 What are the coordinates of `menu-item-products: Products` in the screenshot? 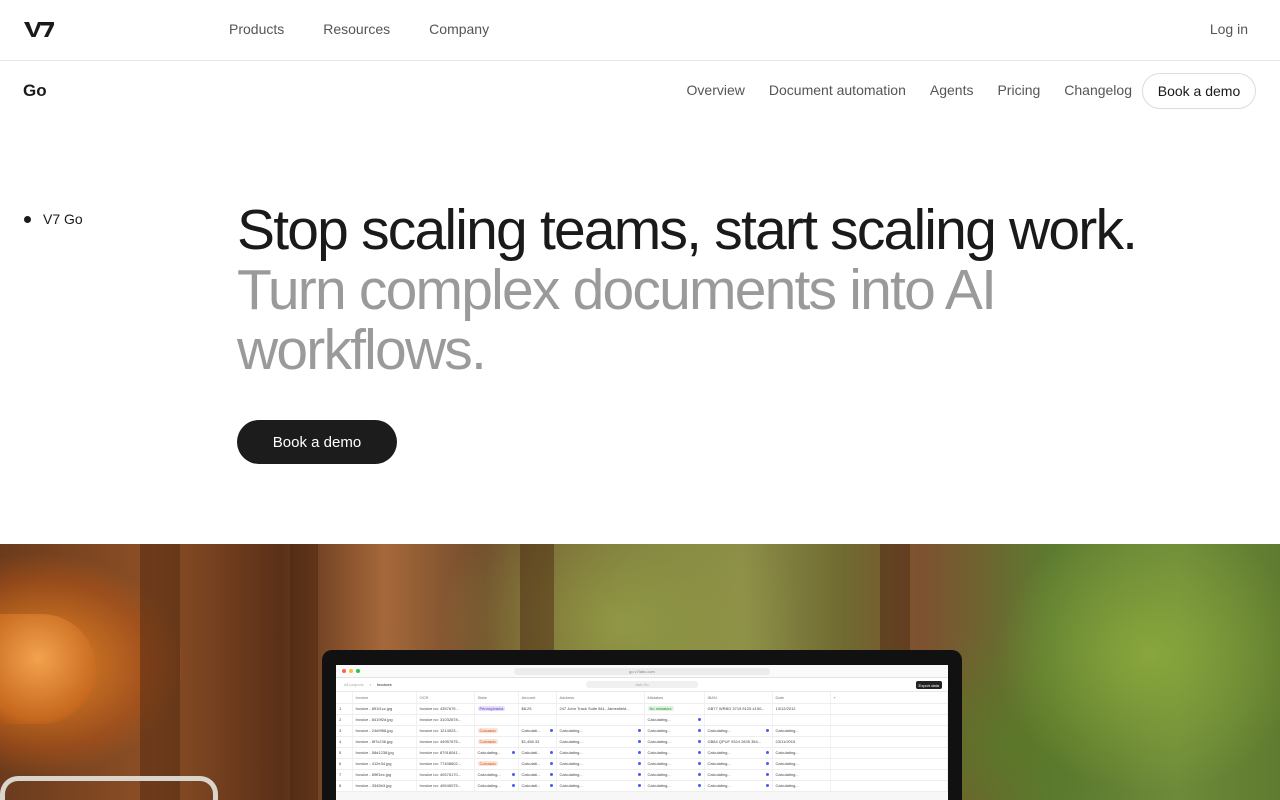 It's located at (256, 29).